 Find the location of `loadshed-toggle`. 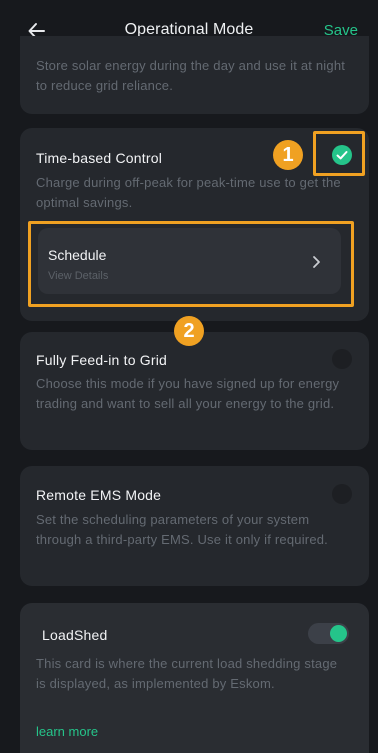

loadshed-toggle is located at coordinates (328, 633).